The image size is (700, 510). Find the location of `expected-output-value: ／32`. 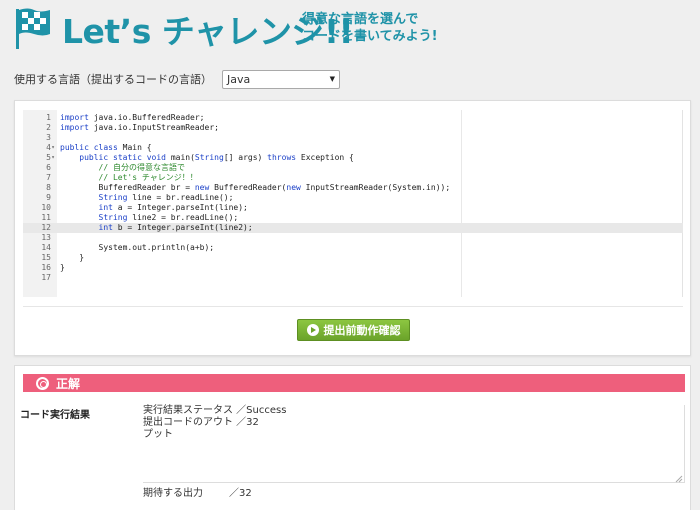

expected-output-value: ／32 is located at coordinates (240, 493).